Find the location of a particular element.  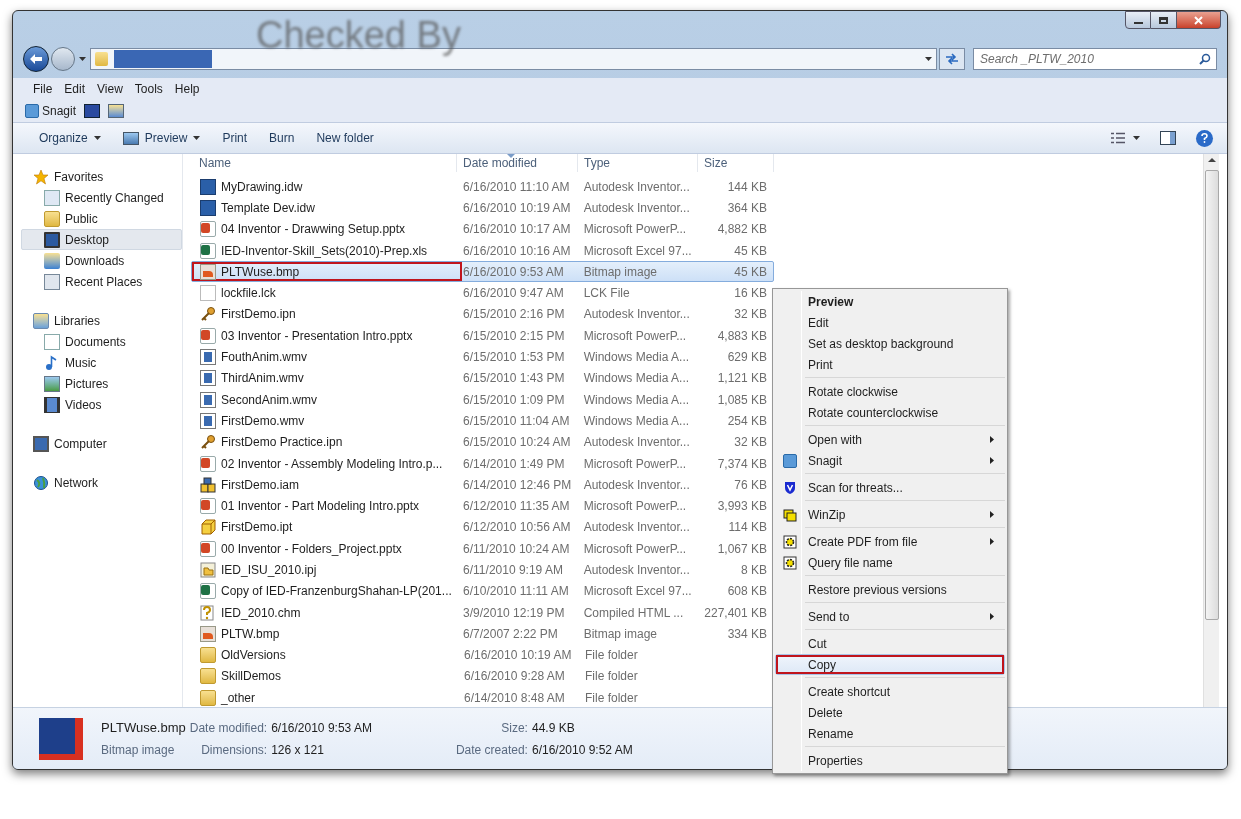

size-cell-text: 1,121 KB is located at coordinates (742, 379).